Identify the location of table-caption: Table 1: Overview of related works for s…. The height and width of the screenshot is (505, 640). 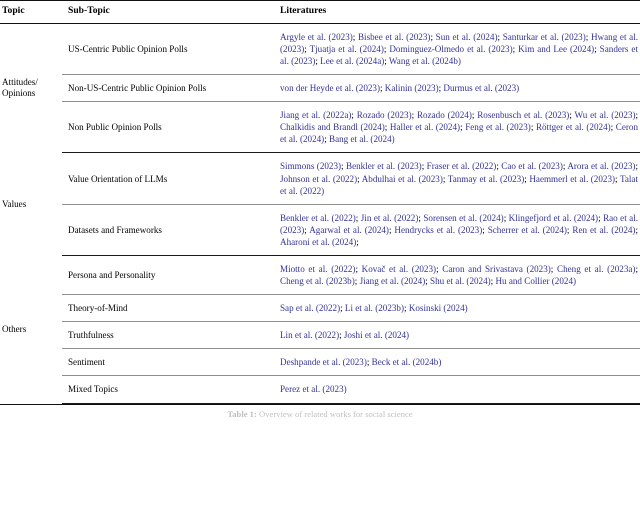
(320, 412).